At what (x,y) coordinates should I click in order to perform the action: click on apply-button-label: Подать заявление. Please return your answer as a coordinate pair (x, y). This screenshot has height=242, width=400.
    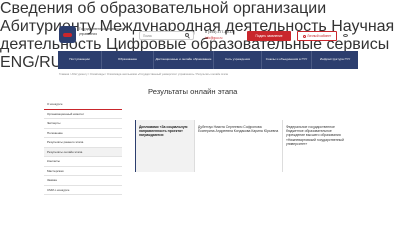
    Looking at the image, I should click on (269, 36).